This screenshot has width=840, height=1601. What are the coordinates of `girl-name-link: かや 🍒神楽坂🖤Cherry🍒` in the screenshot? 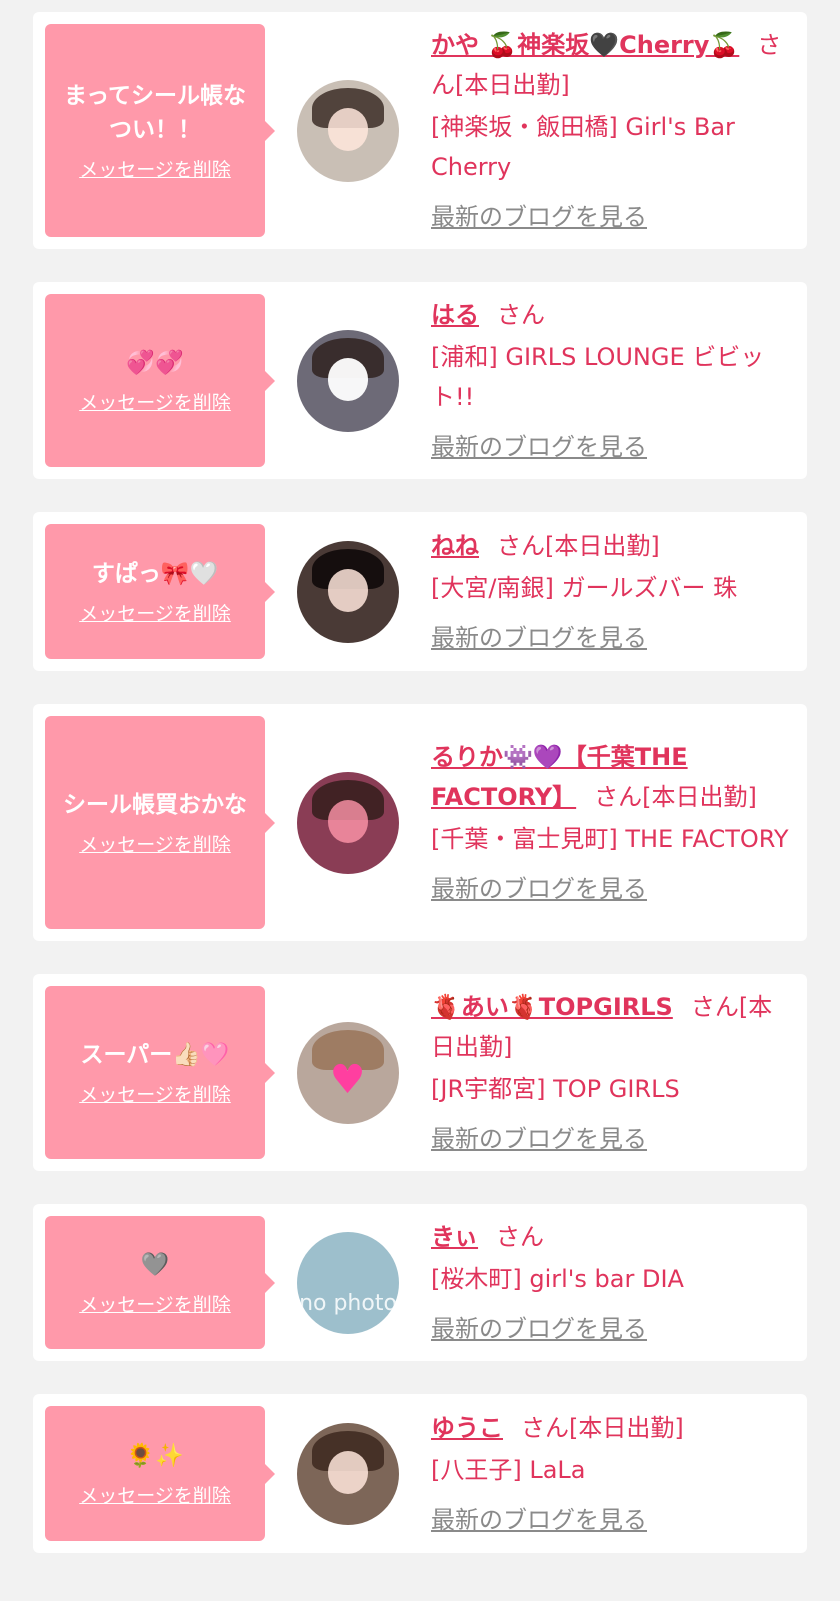 It's located at (585, 45).